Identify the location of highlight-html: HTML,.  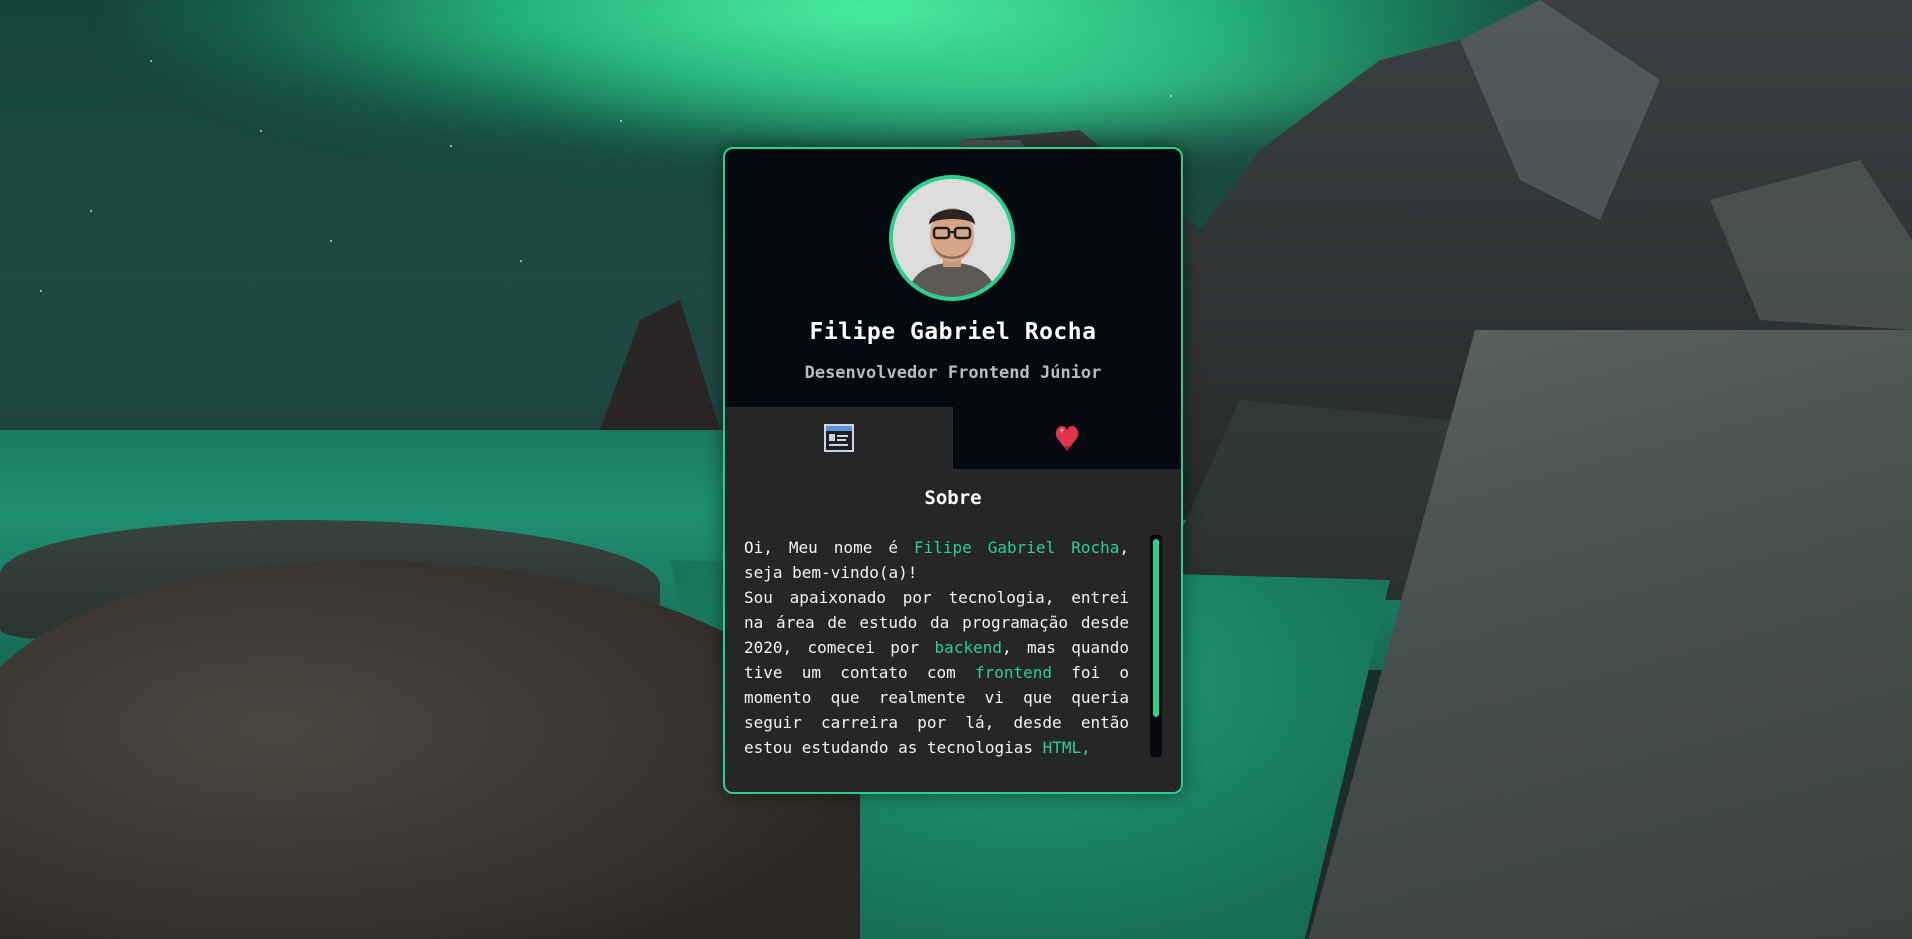
(1066, 747).